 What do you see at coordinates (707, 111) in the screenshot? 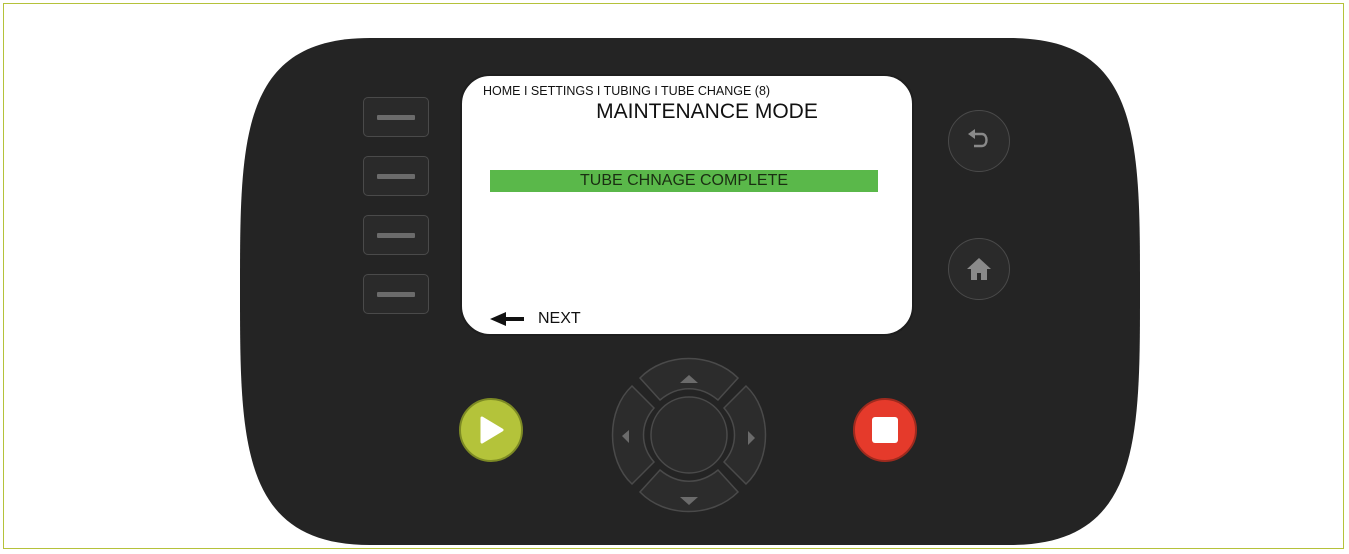
I see `page-title: MAINTENANCE MODE` at bounding box center [707, 111].